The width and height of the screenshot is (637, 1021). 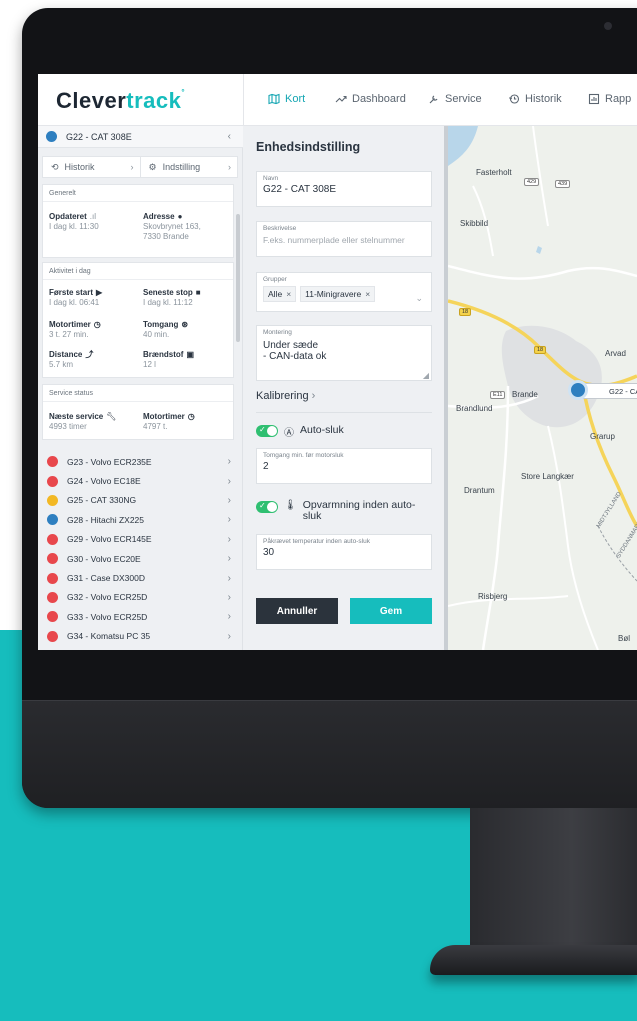 I want to click on selected-device-header: G22 - CAT 308E ‹, so click(x=140, y=137).